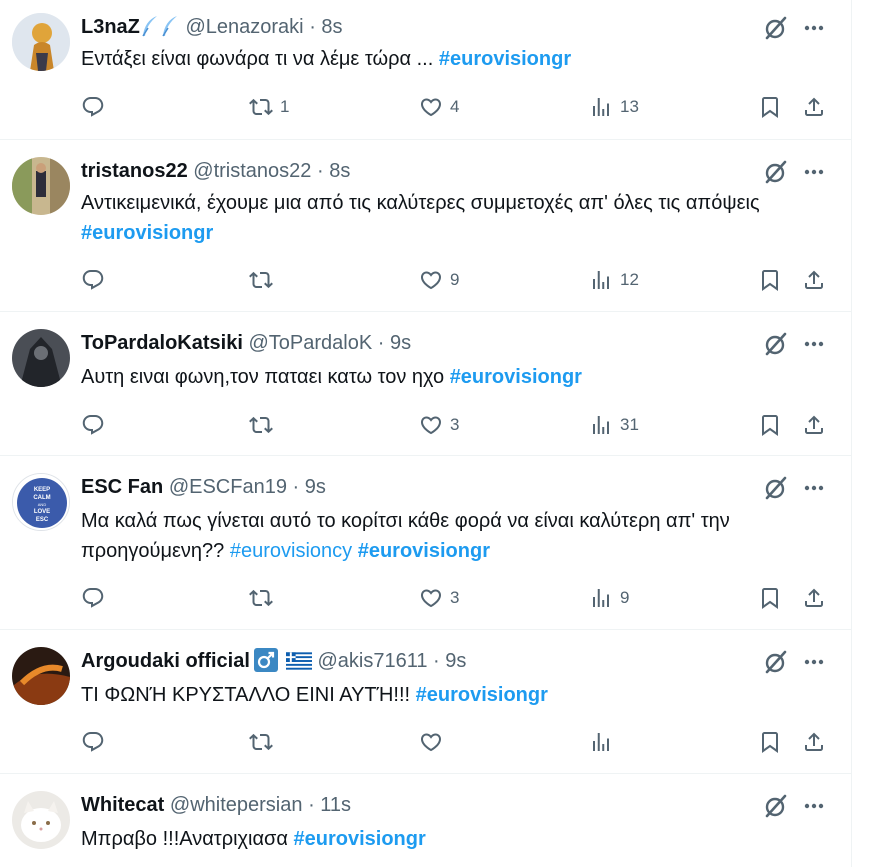 This screenshot has width=880, height=867. I want to click on handle: @ToPardaloK, so click(310, 343).